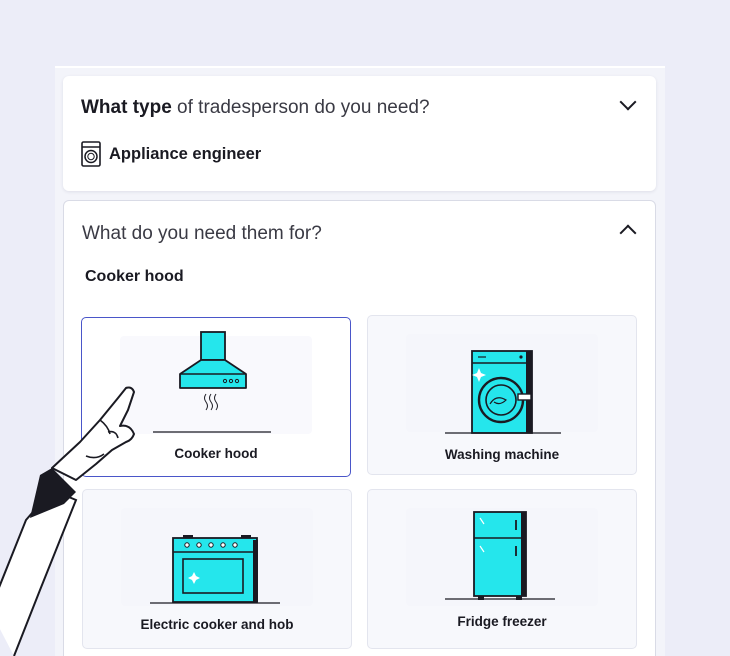 This screenshot has width=730, height=656. I want to click on job-question: What do you need them for?, so click(202, 233).